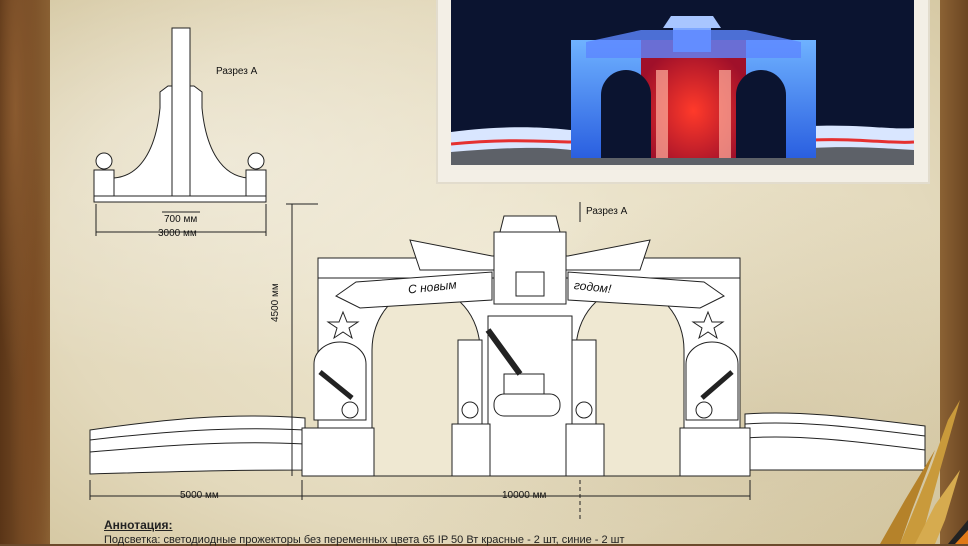  What do you see at coordinates (524, 495) in the screenshot?
I see `dimension-10000: 10000 мм` at bounding box center [524, 495].